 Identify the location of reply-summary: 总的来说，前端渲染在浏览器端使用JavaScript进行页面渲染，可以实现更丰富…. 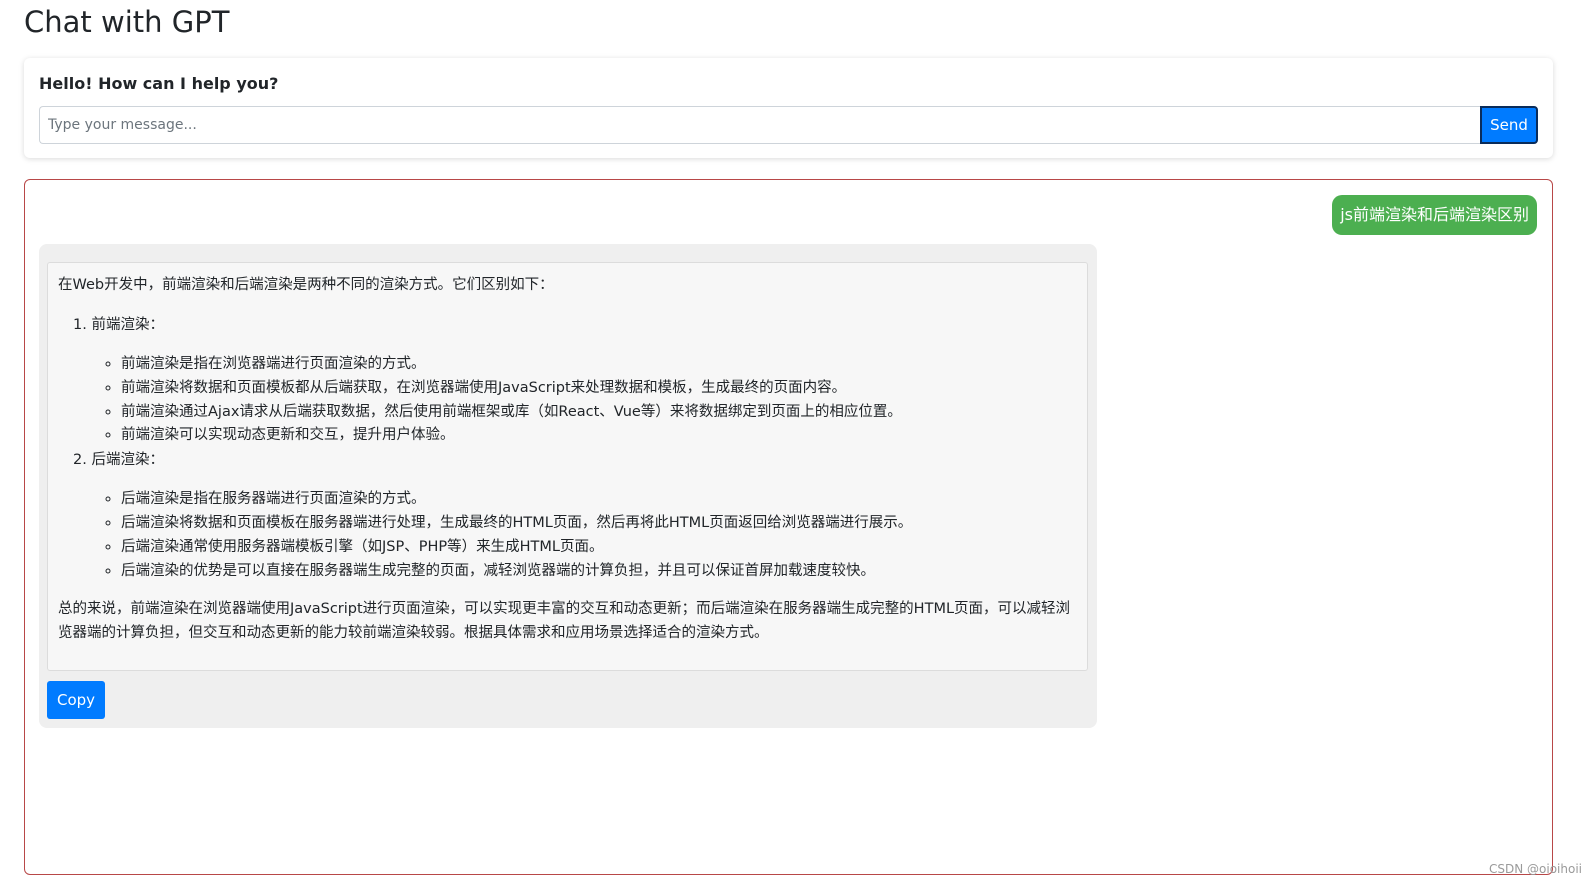
(564, 621).